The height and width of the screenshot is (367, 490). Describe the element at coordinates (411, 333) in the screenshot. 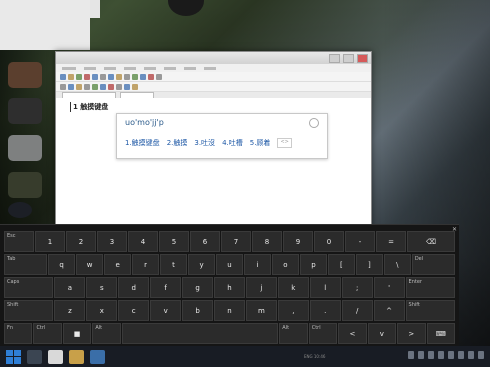

I see `key-symbol: >` at that location.